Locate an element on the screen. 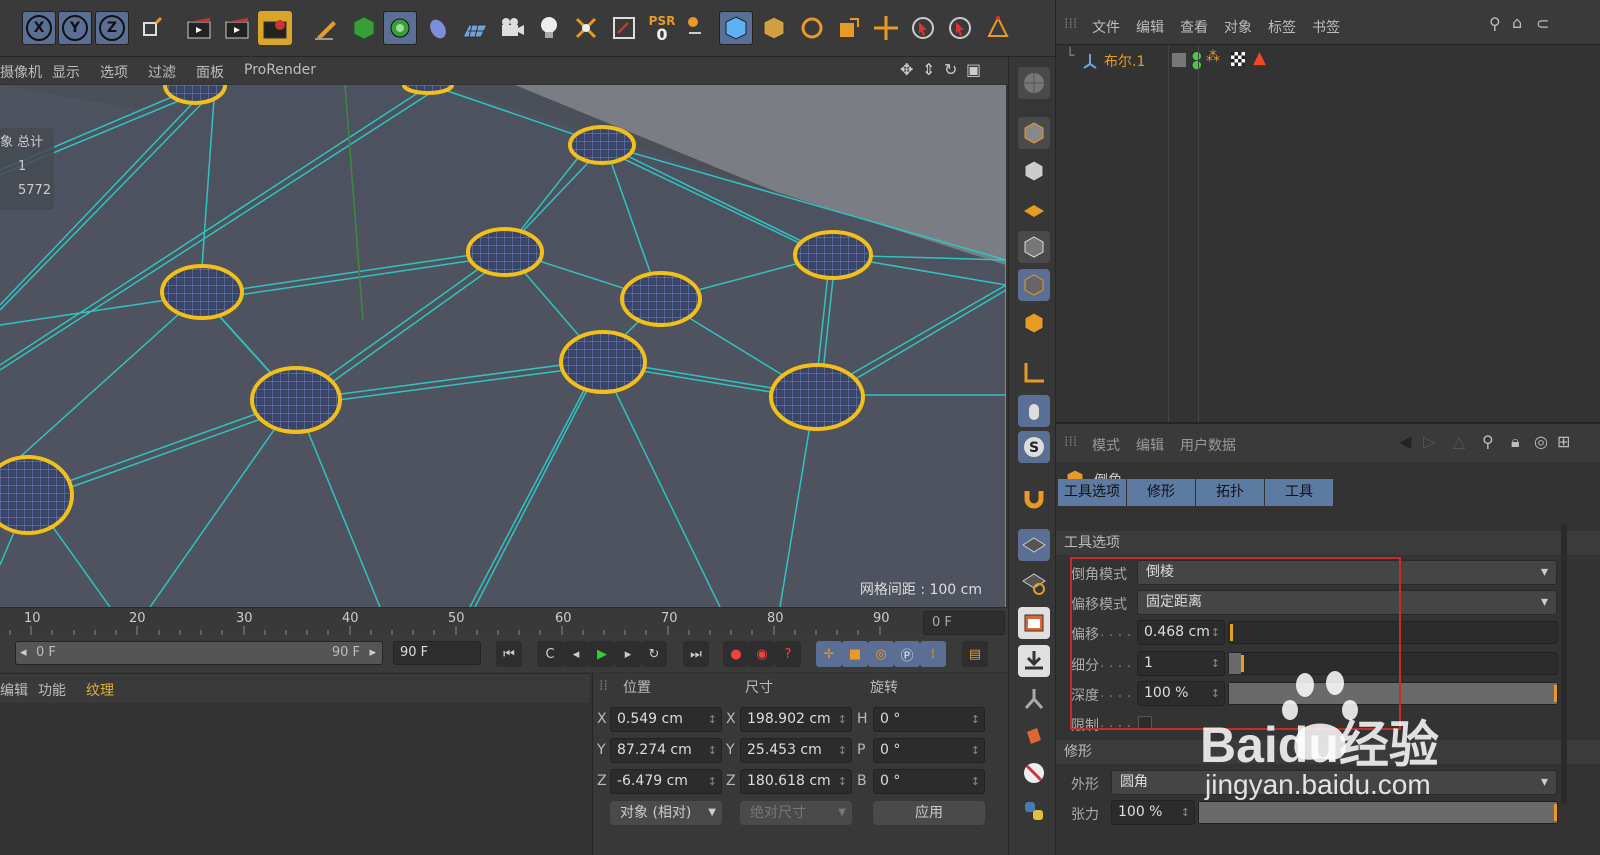 This screenshot has width=1600, height=855. home-icon: ⌂ is located at coordinates (1517, 22).